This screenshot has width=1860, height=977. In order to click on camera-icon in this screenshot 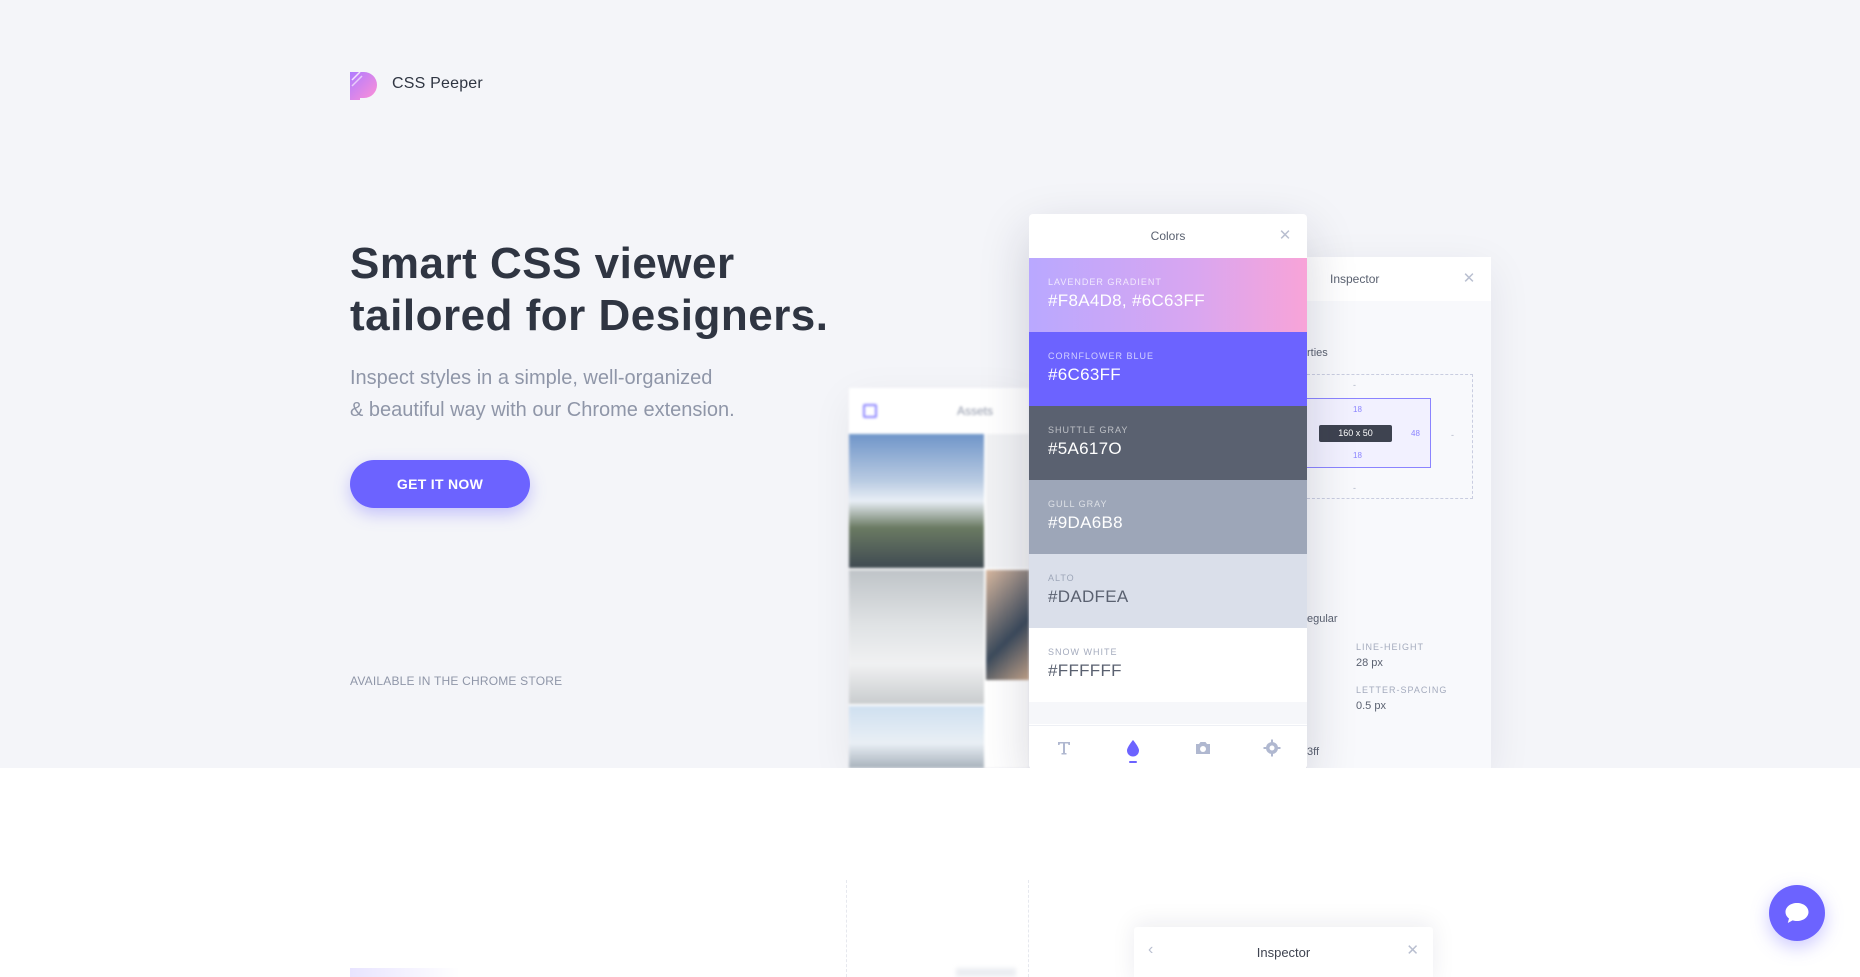, I will do `click(1202, 747)`.